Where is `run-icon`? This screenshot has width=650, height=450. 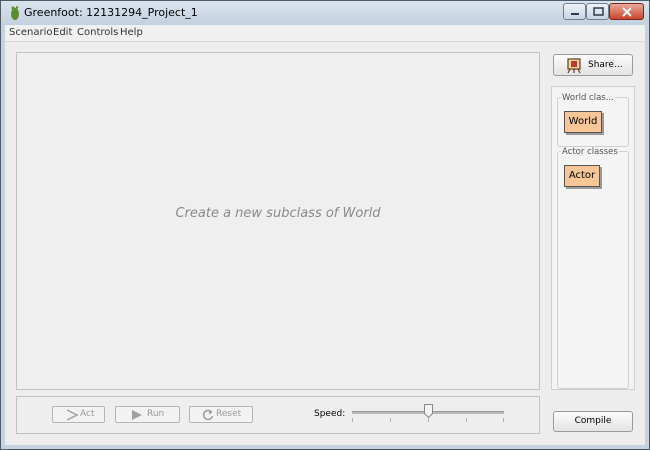 run-icon is located at coordinates (137, 415).